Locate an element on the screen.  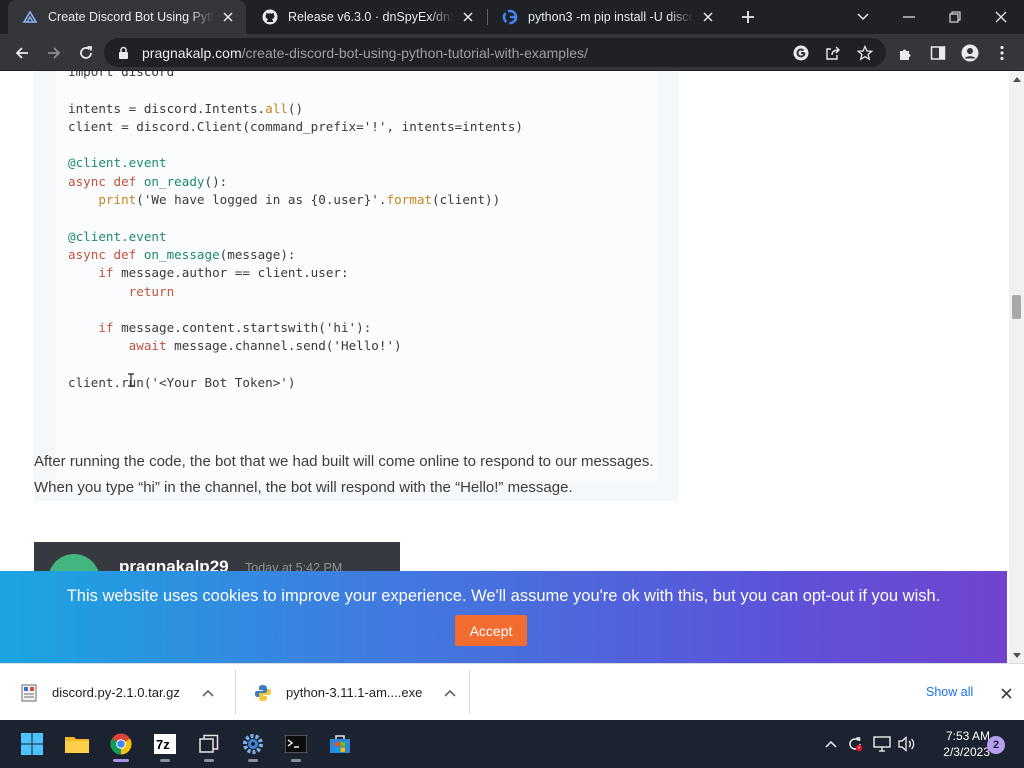
tab-pip-install: python3 -m pip install -U discord is located at coordinates (607, 17).